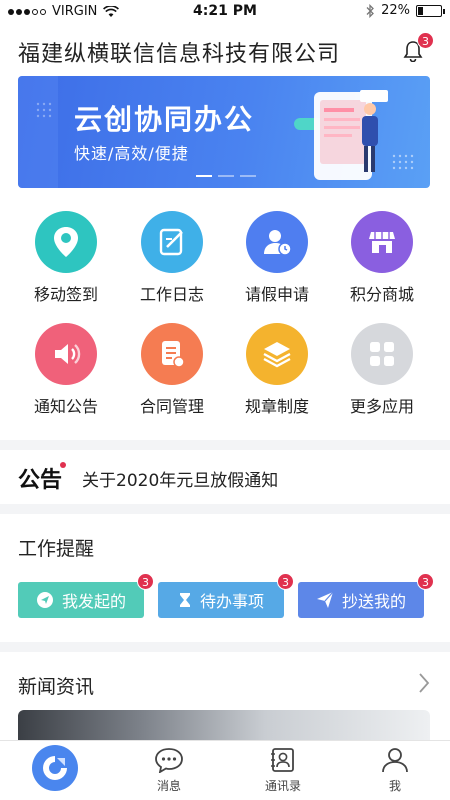  I want to click on reminder-button: 抄送我的 3, so click(366, 595).